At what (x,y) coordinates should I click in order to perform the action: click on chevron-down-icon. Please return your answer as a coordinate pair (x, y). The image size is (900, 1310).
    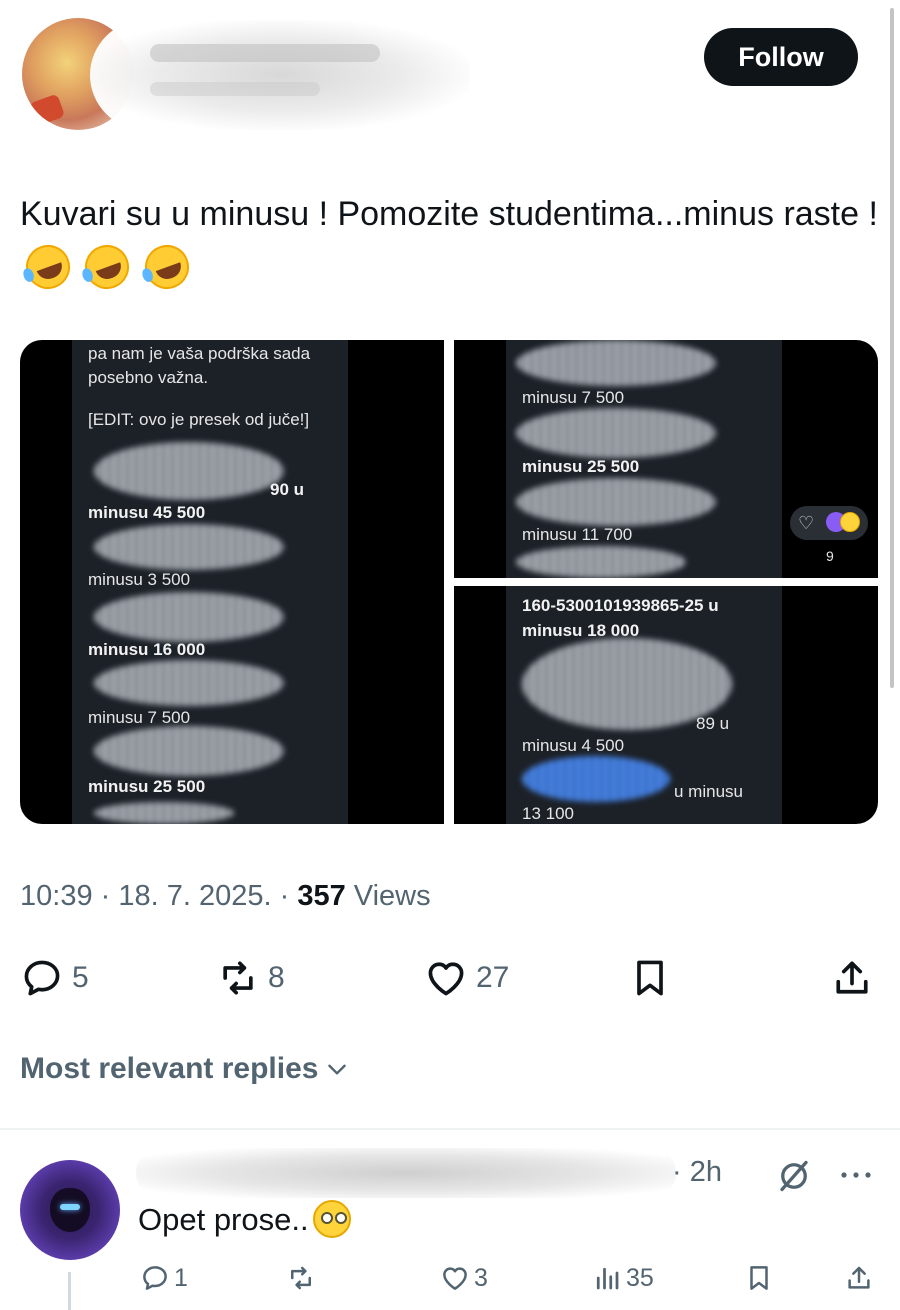
    Looking at the image, I should click on (337, 1069).